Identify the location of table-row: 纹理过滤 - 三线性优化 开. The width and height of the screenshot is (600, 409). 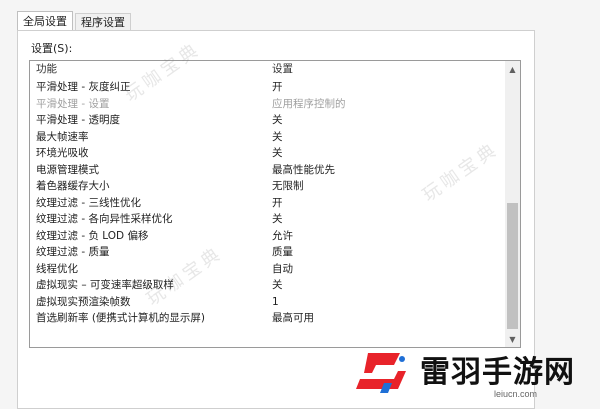
(268, 203).